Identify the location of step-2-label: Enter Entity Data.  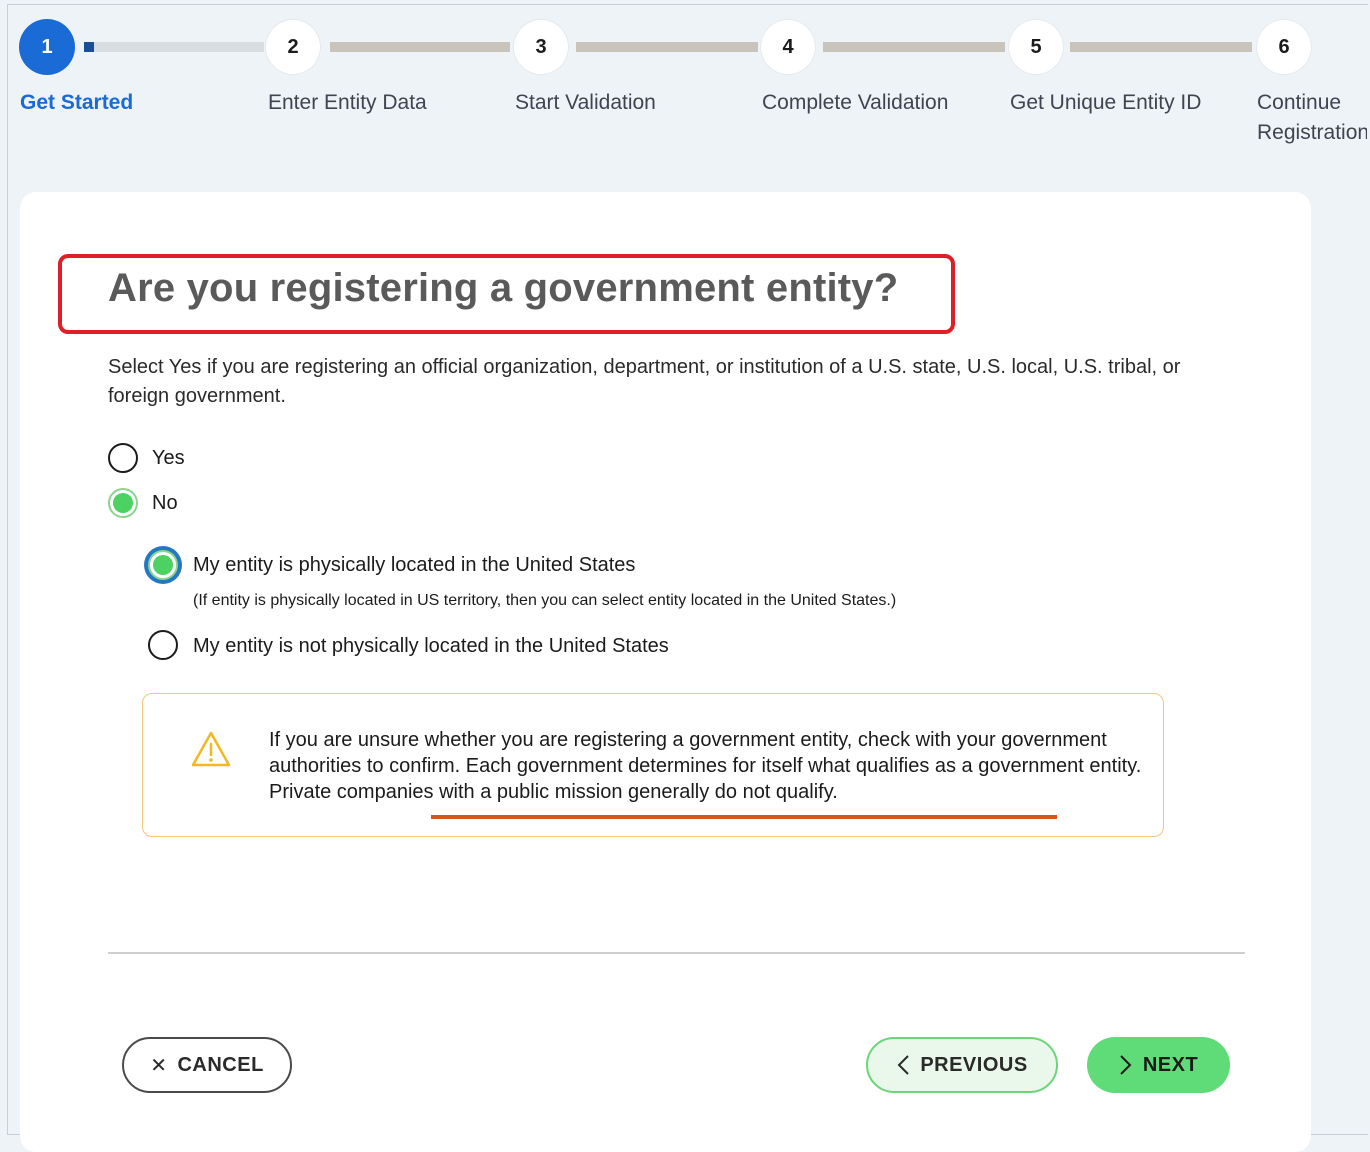
(347, 102).